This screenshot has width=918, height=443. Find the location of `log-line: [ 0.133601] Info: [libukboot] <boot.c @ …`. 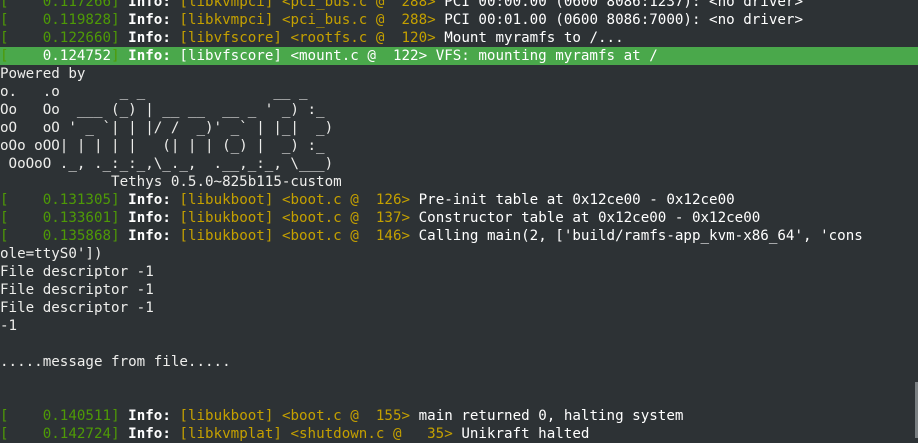

log-line: [ 0.133601] Info: [libukboot] <boot.c @ … is located at coordinates (459, 218).